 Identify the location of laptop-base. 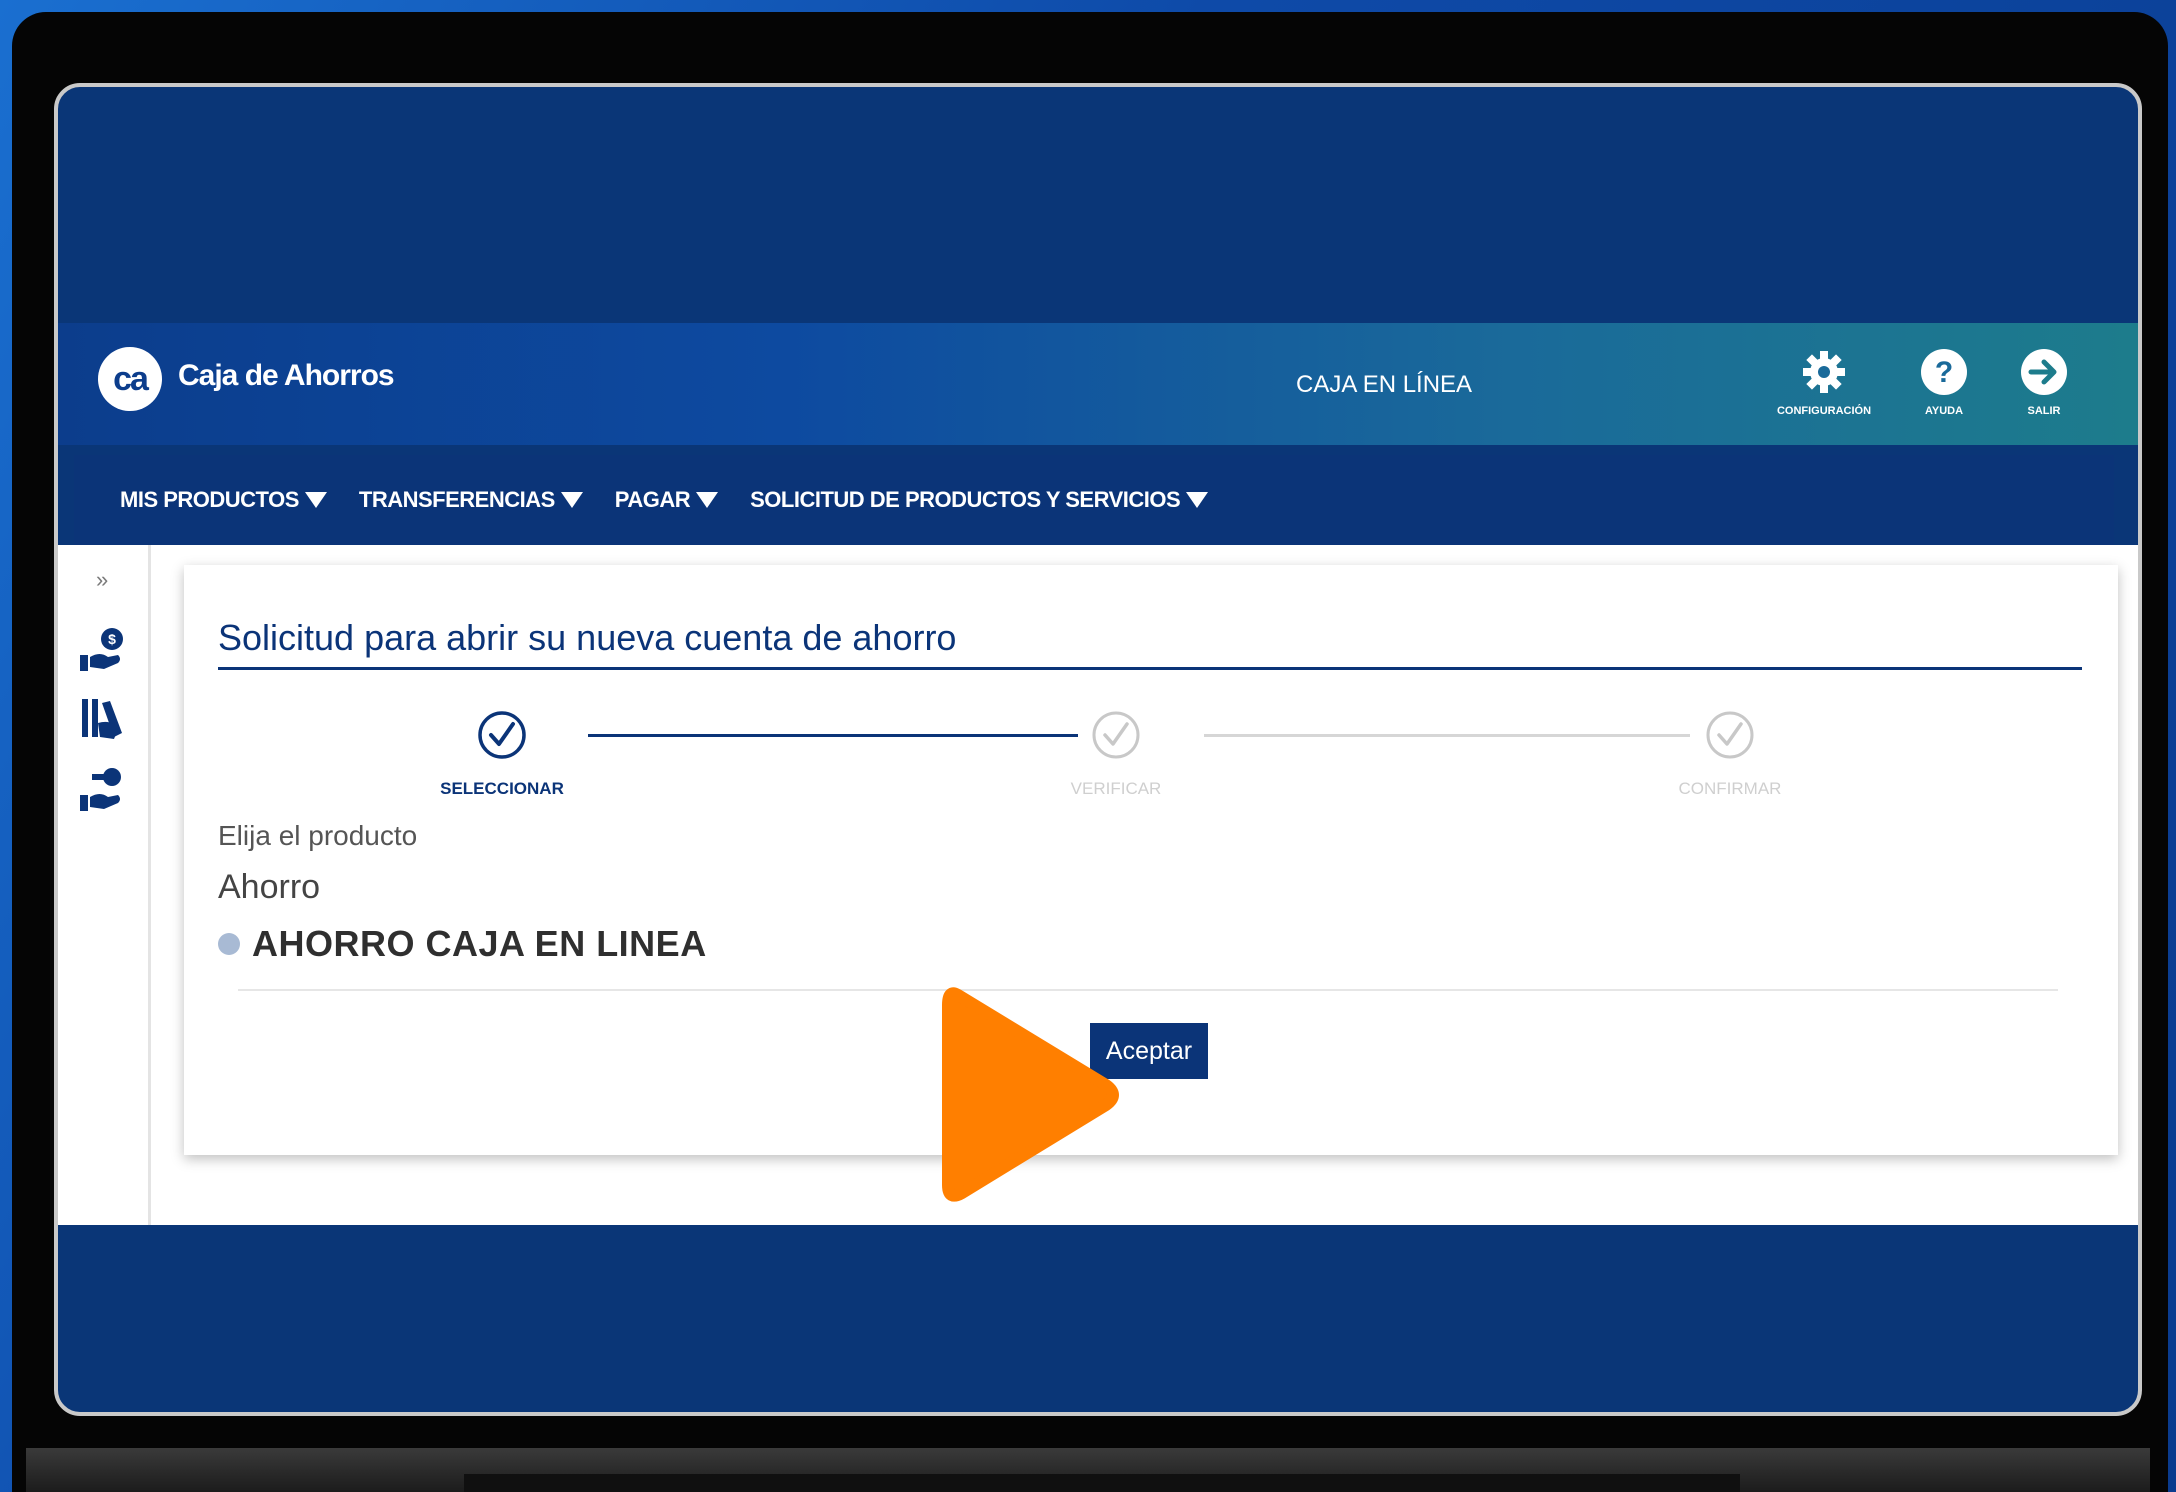
(1088, 1470).